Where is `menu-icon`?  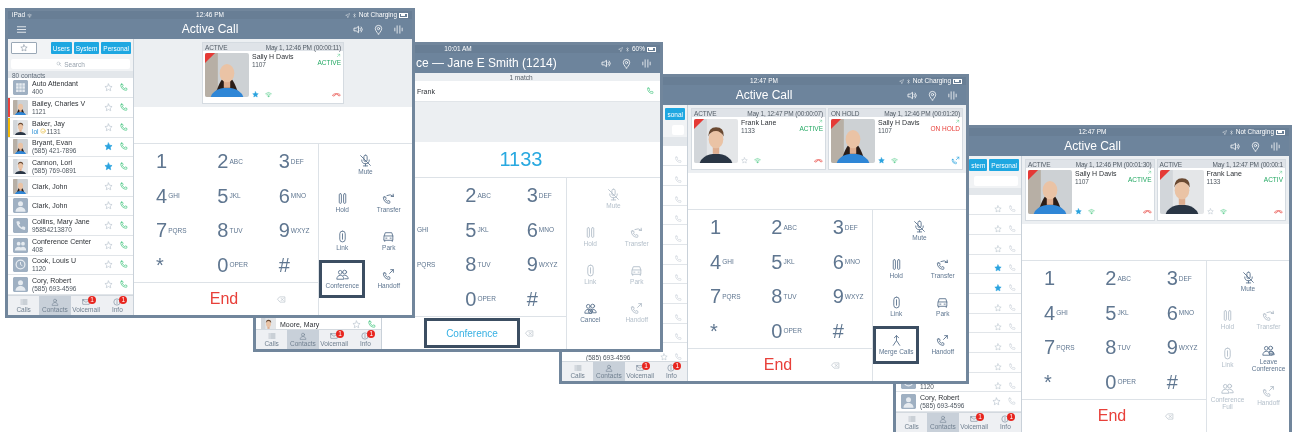
menu-icon is located at coordinates (21, 29).